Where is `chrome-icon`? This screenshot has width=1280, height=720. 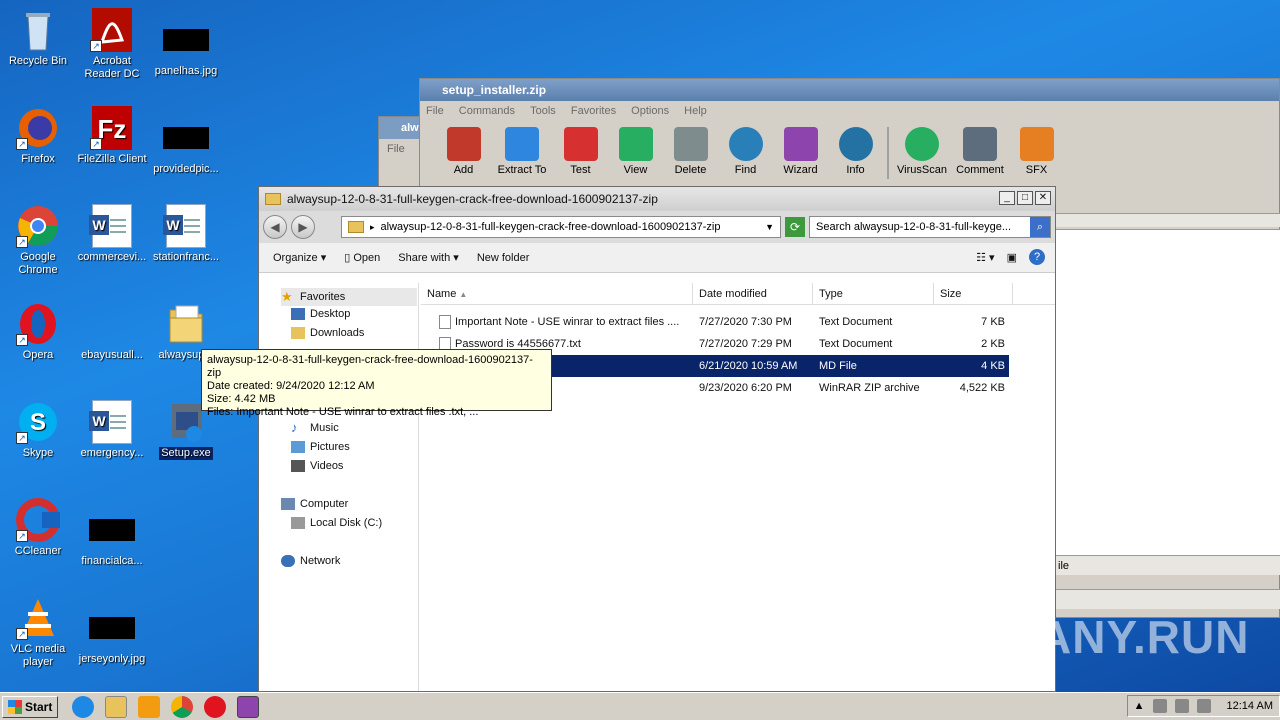 chrome-icon is located at coordinates (182, 706).